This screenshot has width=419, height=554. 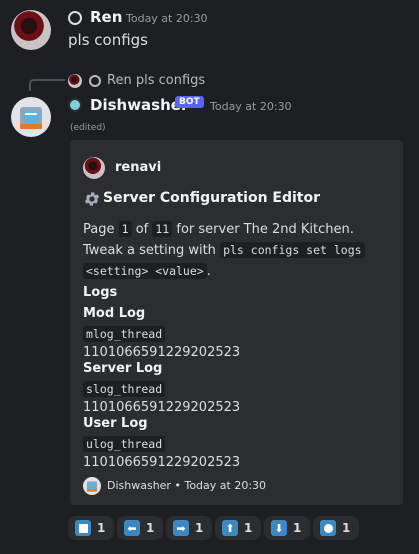 I want to click on command-args: <setting> <value>, so click(x=145, y=271).